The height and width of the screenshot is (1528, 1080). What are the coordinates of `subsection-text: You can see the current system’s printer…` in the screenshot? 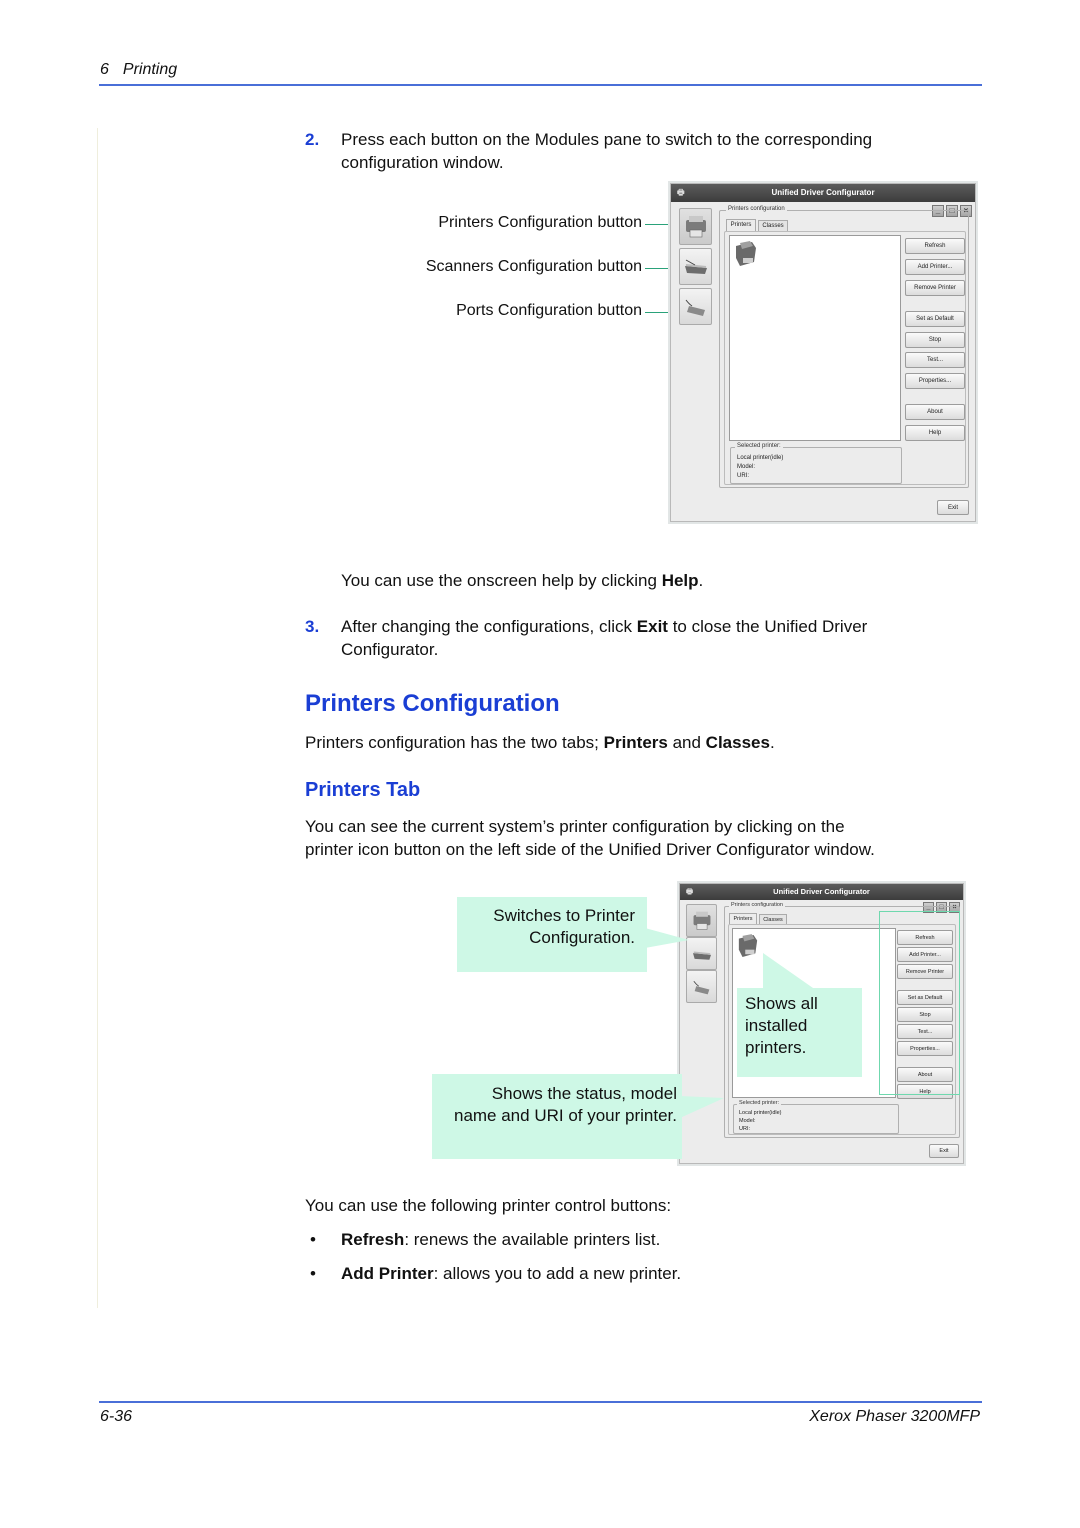 It's located at (590, 838).